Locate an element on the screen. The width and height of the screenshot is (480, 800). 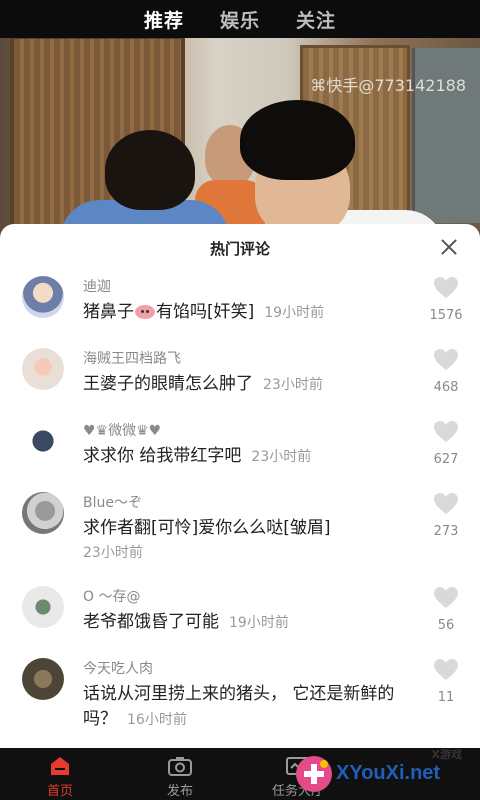
gamepad-logo-icon is located at coordinates (314, 774).